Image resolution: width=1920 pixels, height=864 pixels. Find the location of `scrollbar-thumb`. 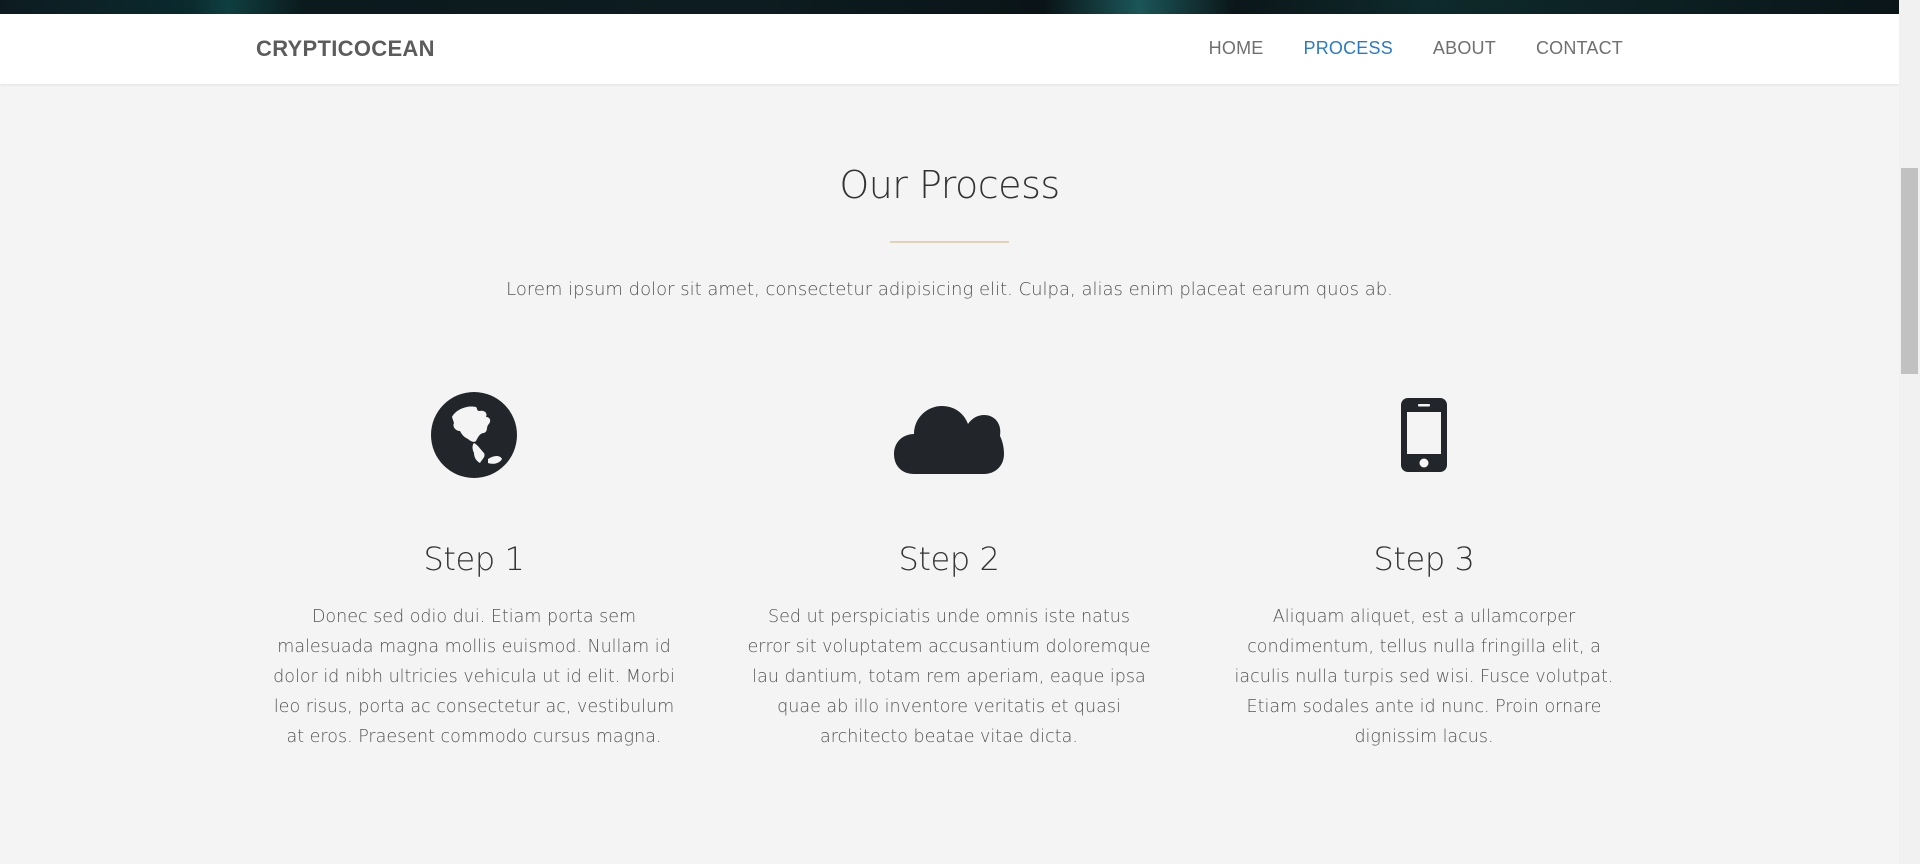

scrollbar-thumb is located at coordinates (1909, 271).